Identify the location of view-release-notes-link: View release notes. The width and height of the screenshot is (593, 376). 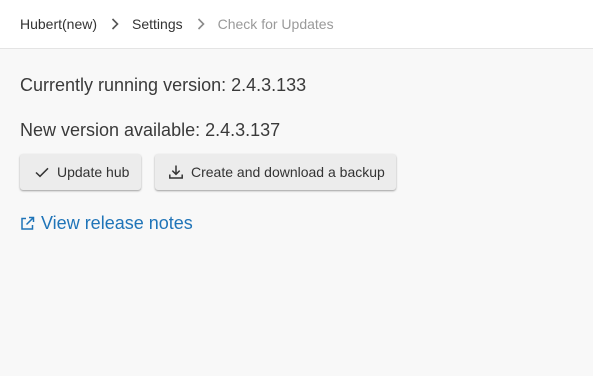
(106, 223).